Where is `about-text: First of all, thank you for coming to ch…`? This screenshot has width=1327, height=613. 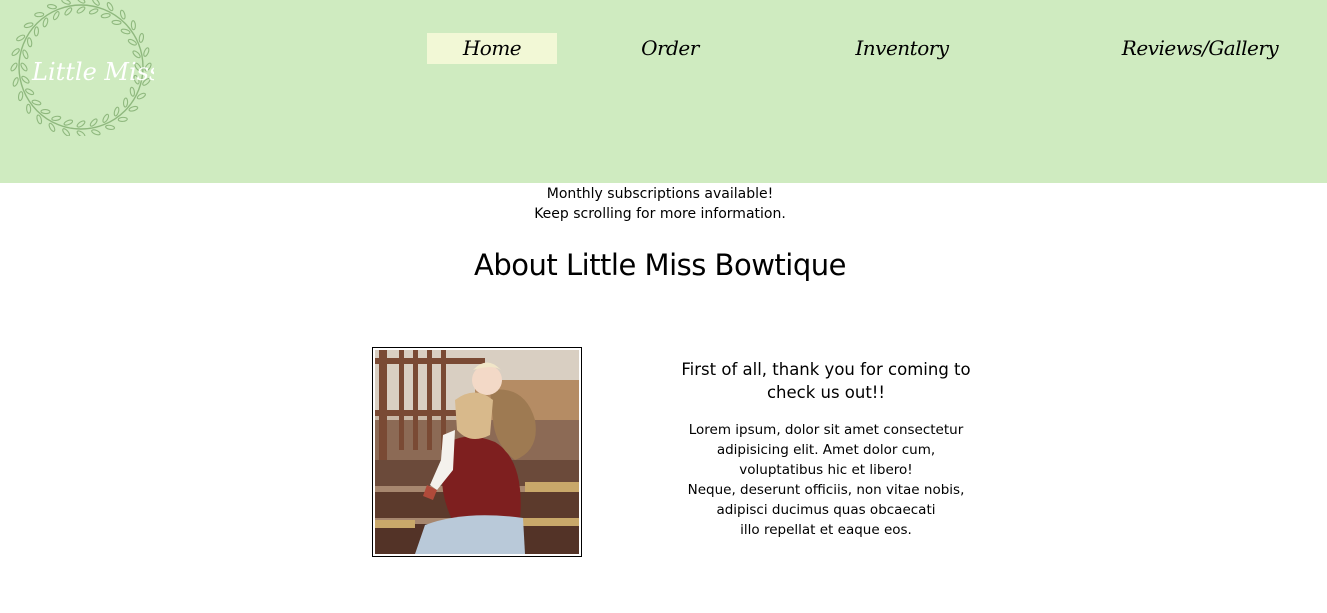 about-text: First of all, thank you for coming to ch… is located at coordinates (826, 449).